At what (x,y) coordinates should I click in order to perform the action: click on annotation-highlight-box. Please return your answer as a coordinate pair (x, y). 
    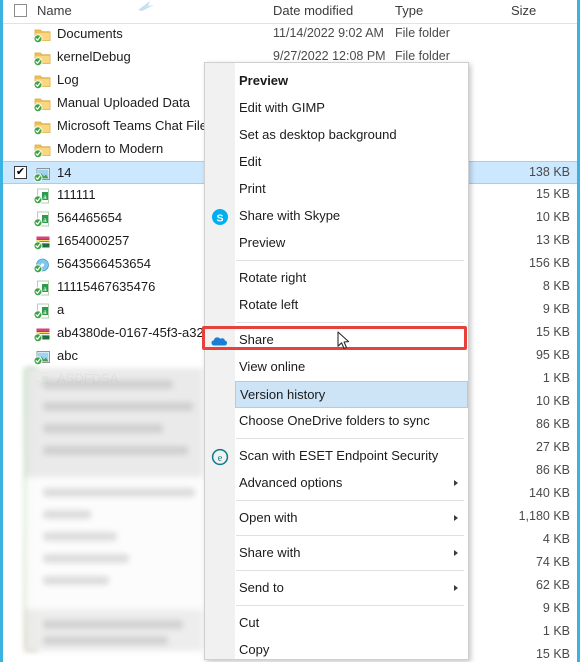
    Looking at the image, I should click on (334, 338).